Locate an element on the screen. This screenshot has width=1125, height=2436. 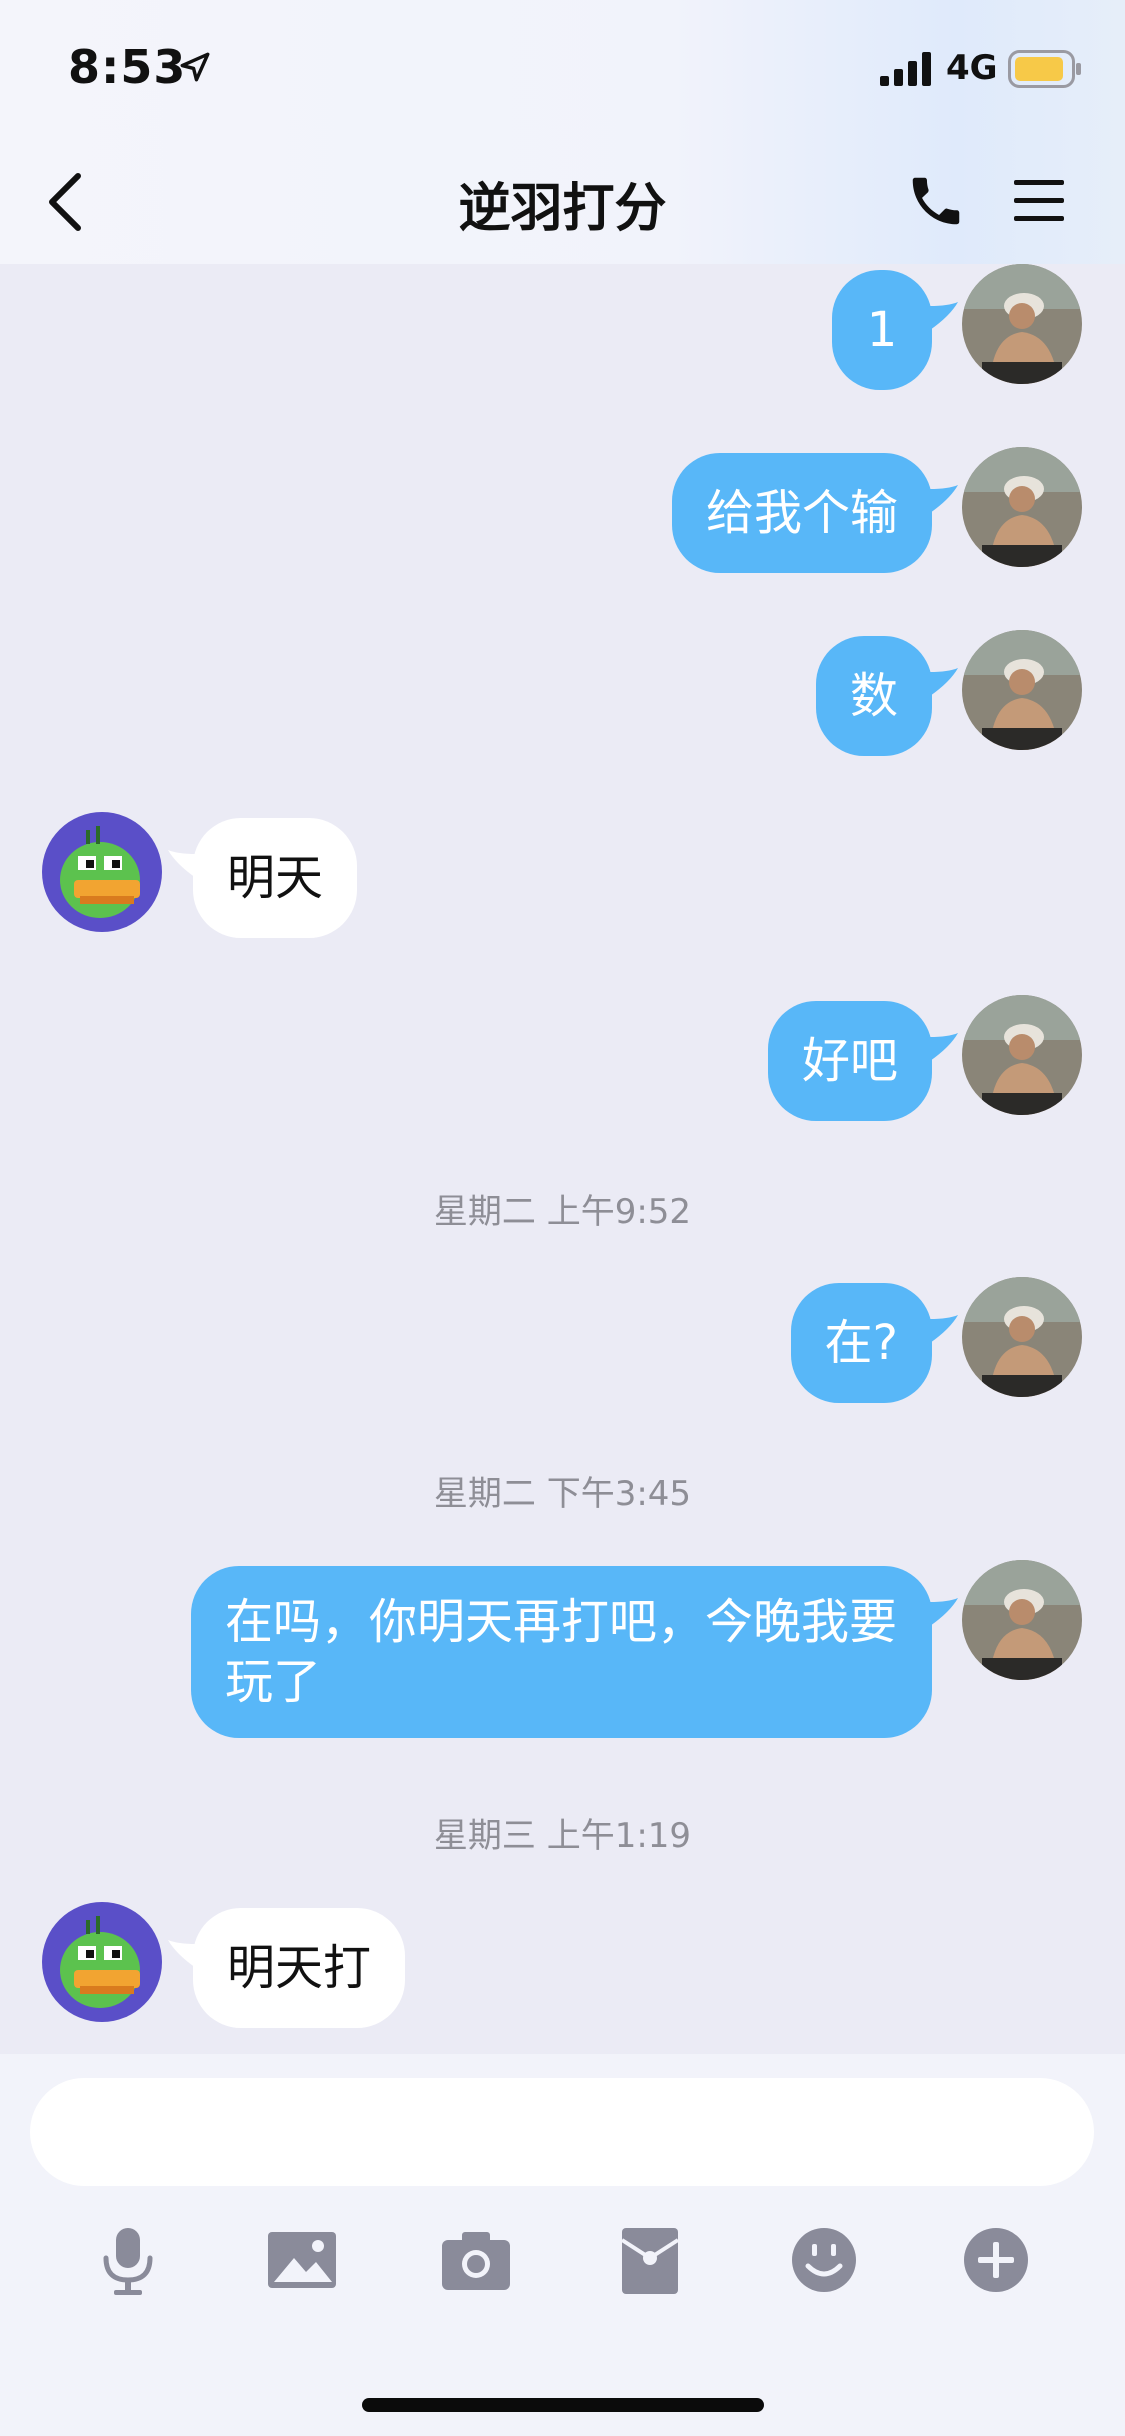
microphone-icon is located at coordinates (128, 2260).